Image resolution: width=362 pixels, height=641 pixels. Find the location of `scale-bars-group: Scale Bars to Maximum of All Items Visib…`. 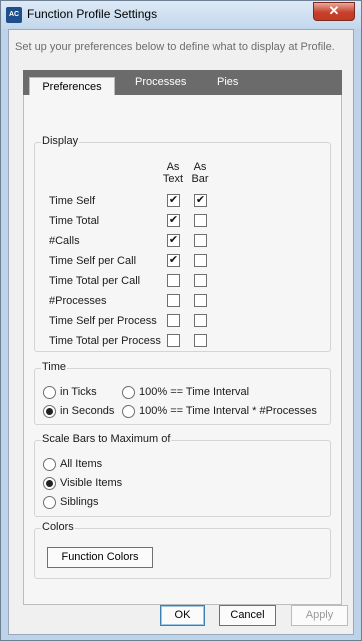

scale-bars-group: Scale Bars to Maximum of All Items Visib… is located at coordinates (182, 475).